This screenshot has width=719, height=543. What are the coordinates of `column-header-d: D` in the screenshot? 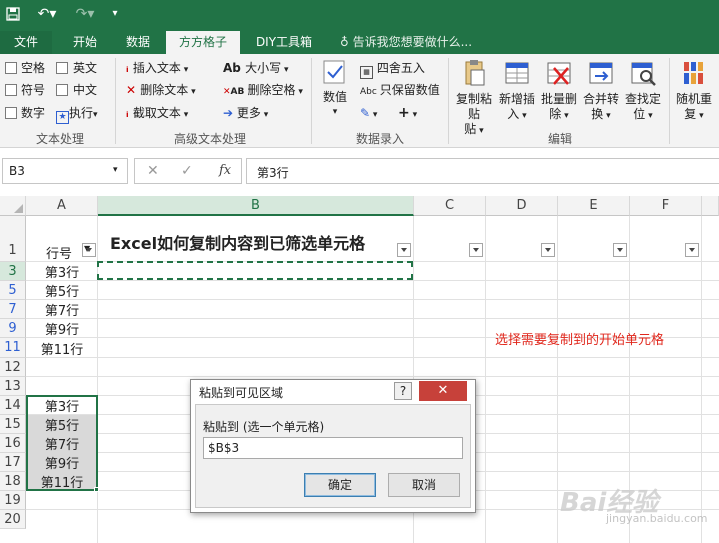 It's located at (522, 206).